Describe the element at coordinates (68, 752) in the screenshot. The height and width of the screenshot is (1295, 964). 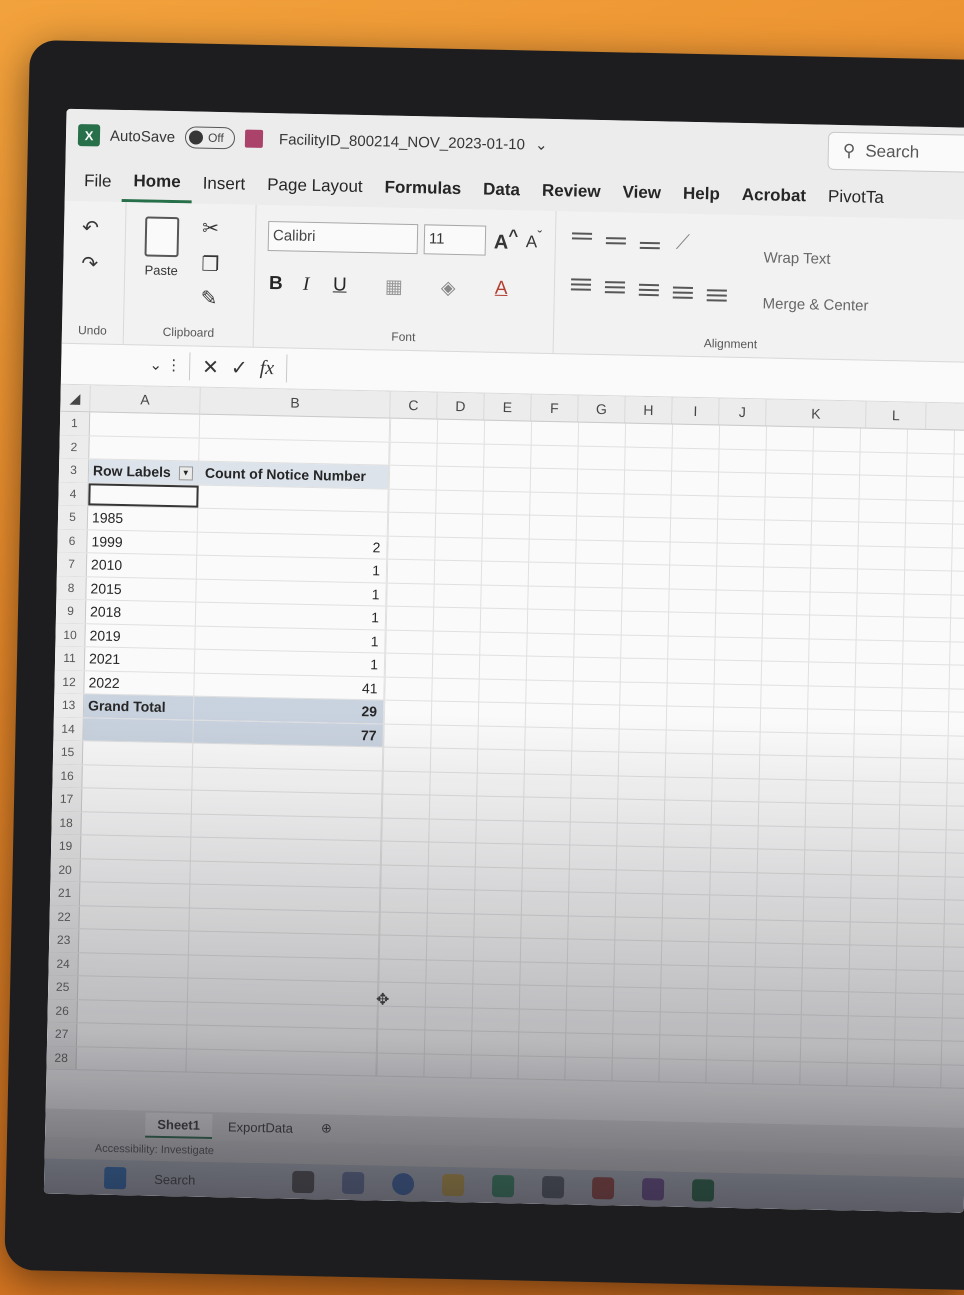
I see `row-number: 15` at that location.